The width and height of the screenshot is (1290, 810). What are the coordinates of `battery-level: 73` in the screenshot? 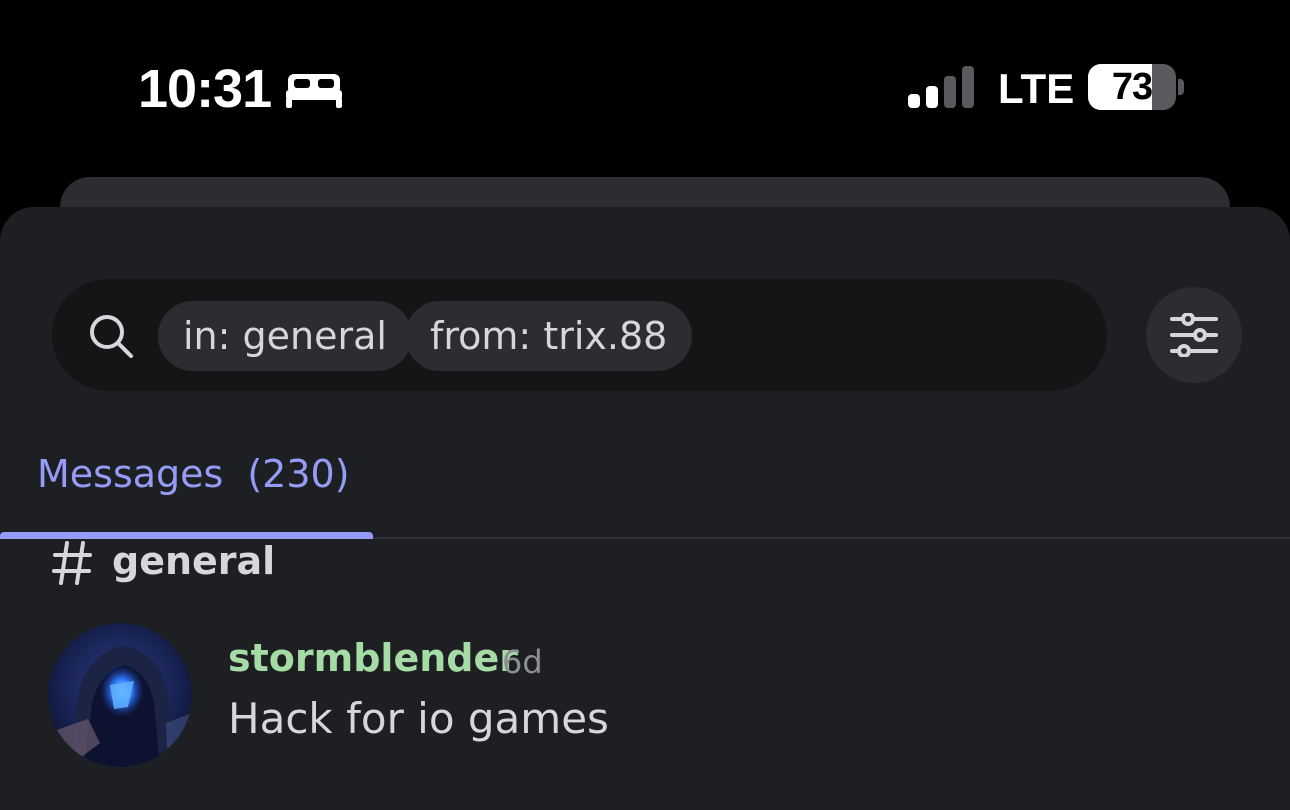 It's located at (1132, 86).